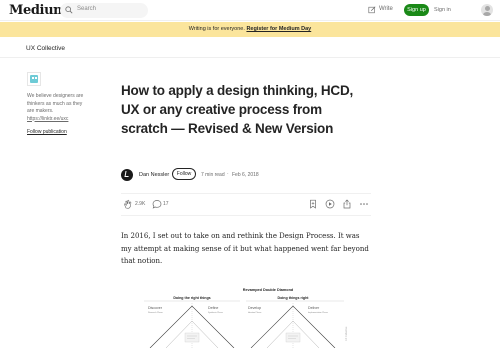 Image resolution: width=500 pixels, height=348 pixels. What do you see at coordinates (140, 204) in the screenshot?
I see `clap-count: 2.9K` at bounding box center [140, 204].